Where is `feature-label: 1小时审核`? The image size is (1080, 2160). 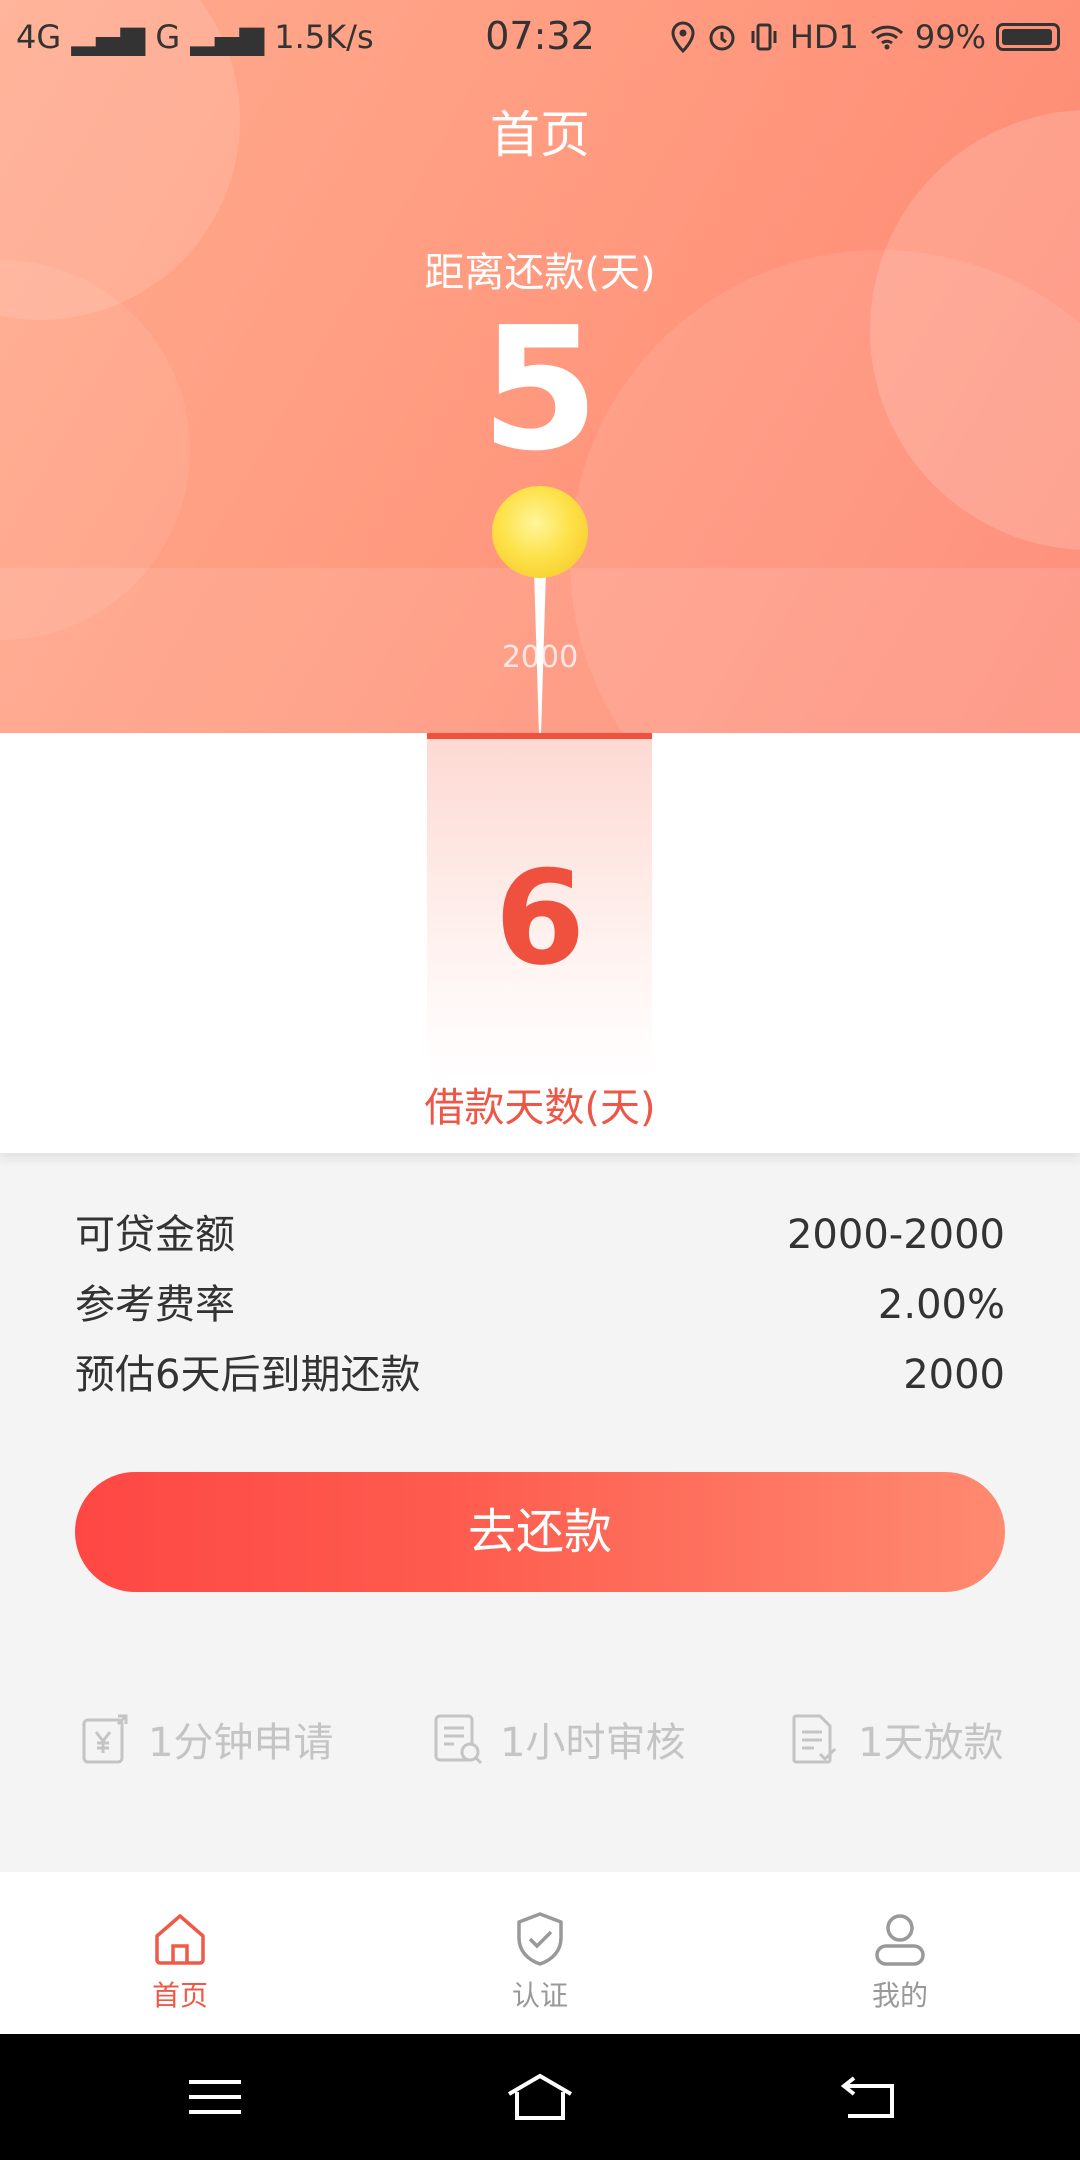
feature-label: 1小时审核 is located at coordinates (593, 1743).